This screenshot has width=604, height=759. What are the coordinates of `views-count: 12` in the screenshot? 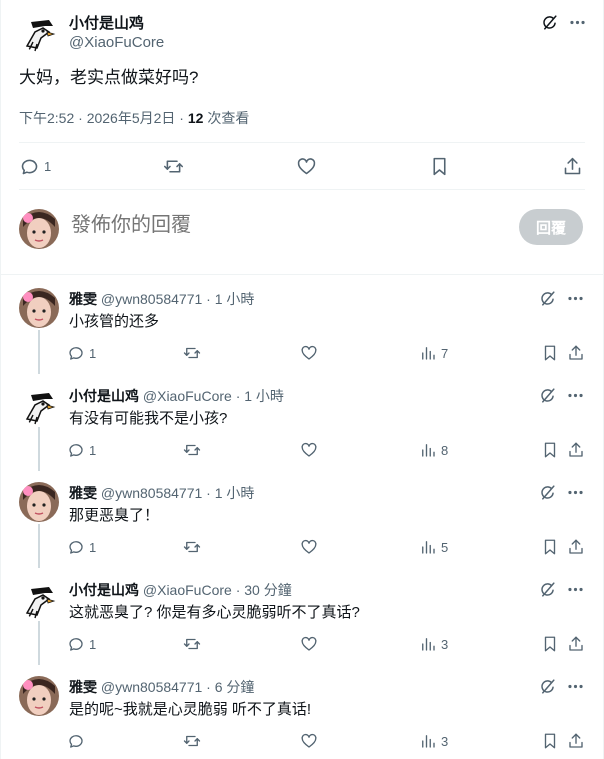 It's located at (196, 118).